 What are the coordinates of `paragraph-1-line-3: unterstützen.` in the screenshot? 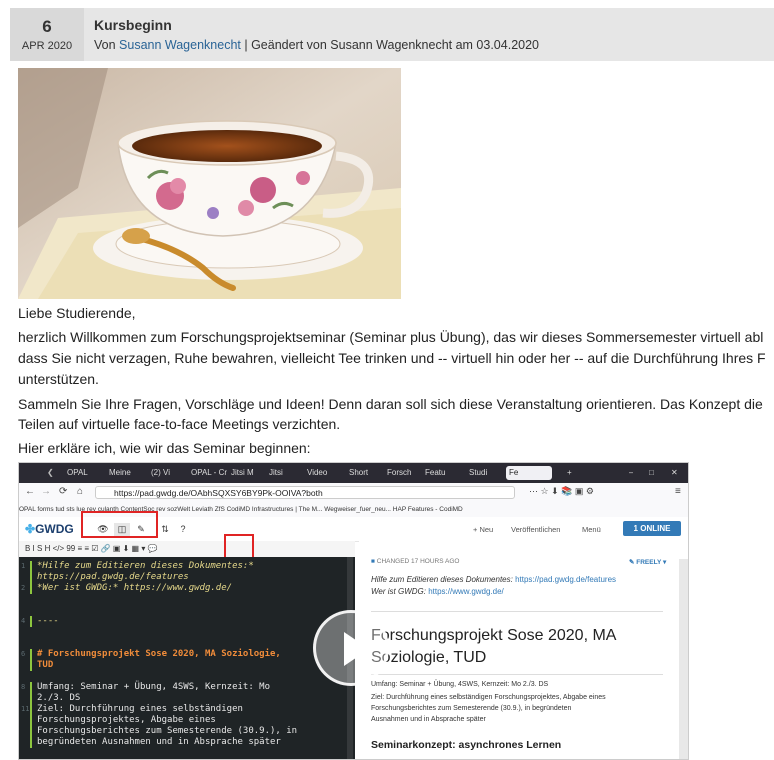 It's located at (58, 379).